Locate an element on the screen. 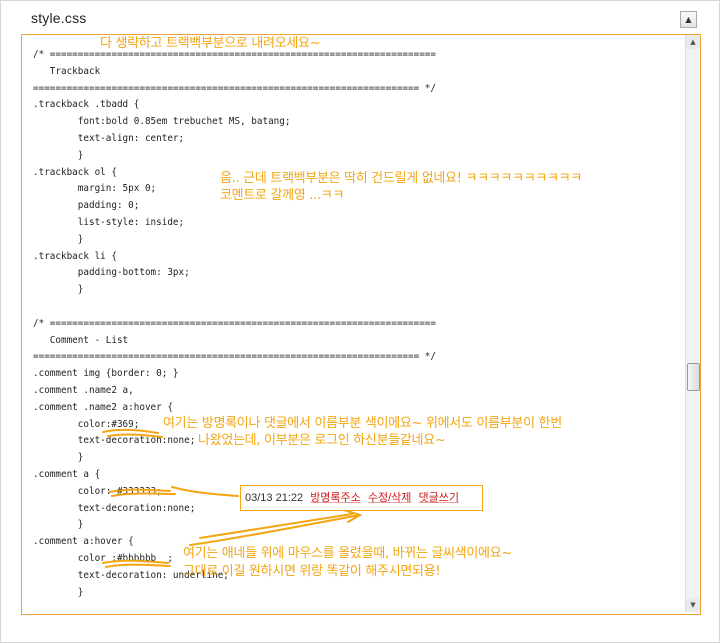 Image resolution: width=720 pixels, height=643 pixels. comment-preview-box: 03/13 21:22 방명록주소 수정/삭제 댓글쓰기 is located at coordinates (361, 498).